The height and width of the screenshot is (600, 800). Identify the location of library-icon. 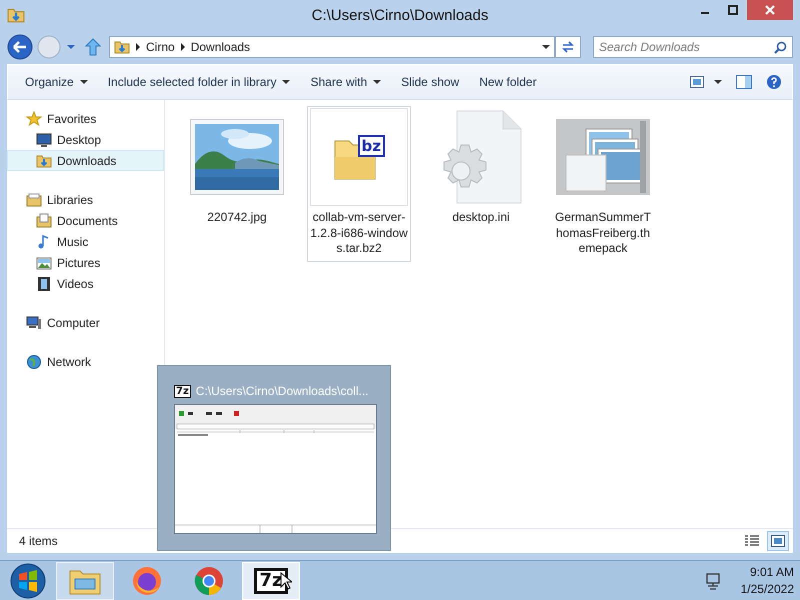
(34, 200).